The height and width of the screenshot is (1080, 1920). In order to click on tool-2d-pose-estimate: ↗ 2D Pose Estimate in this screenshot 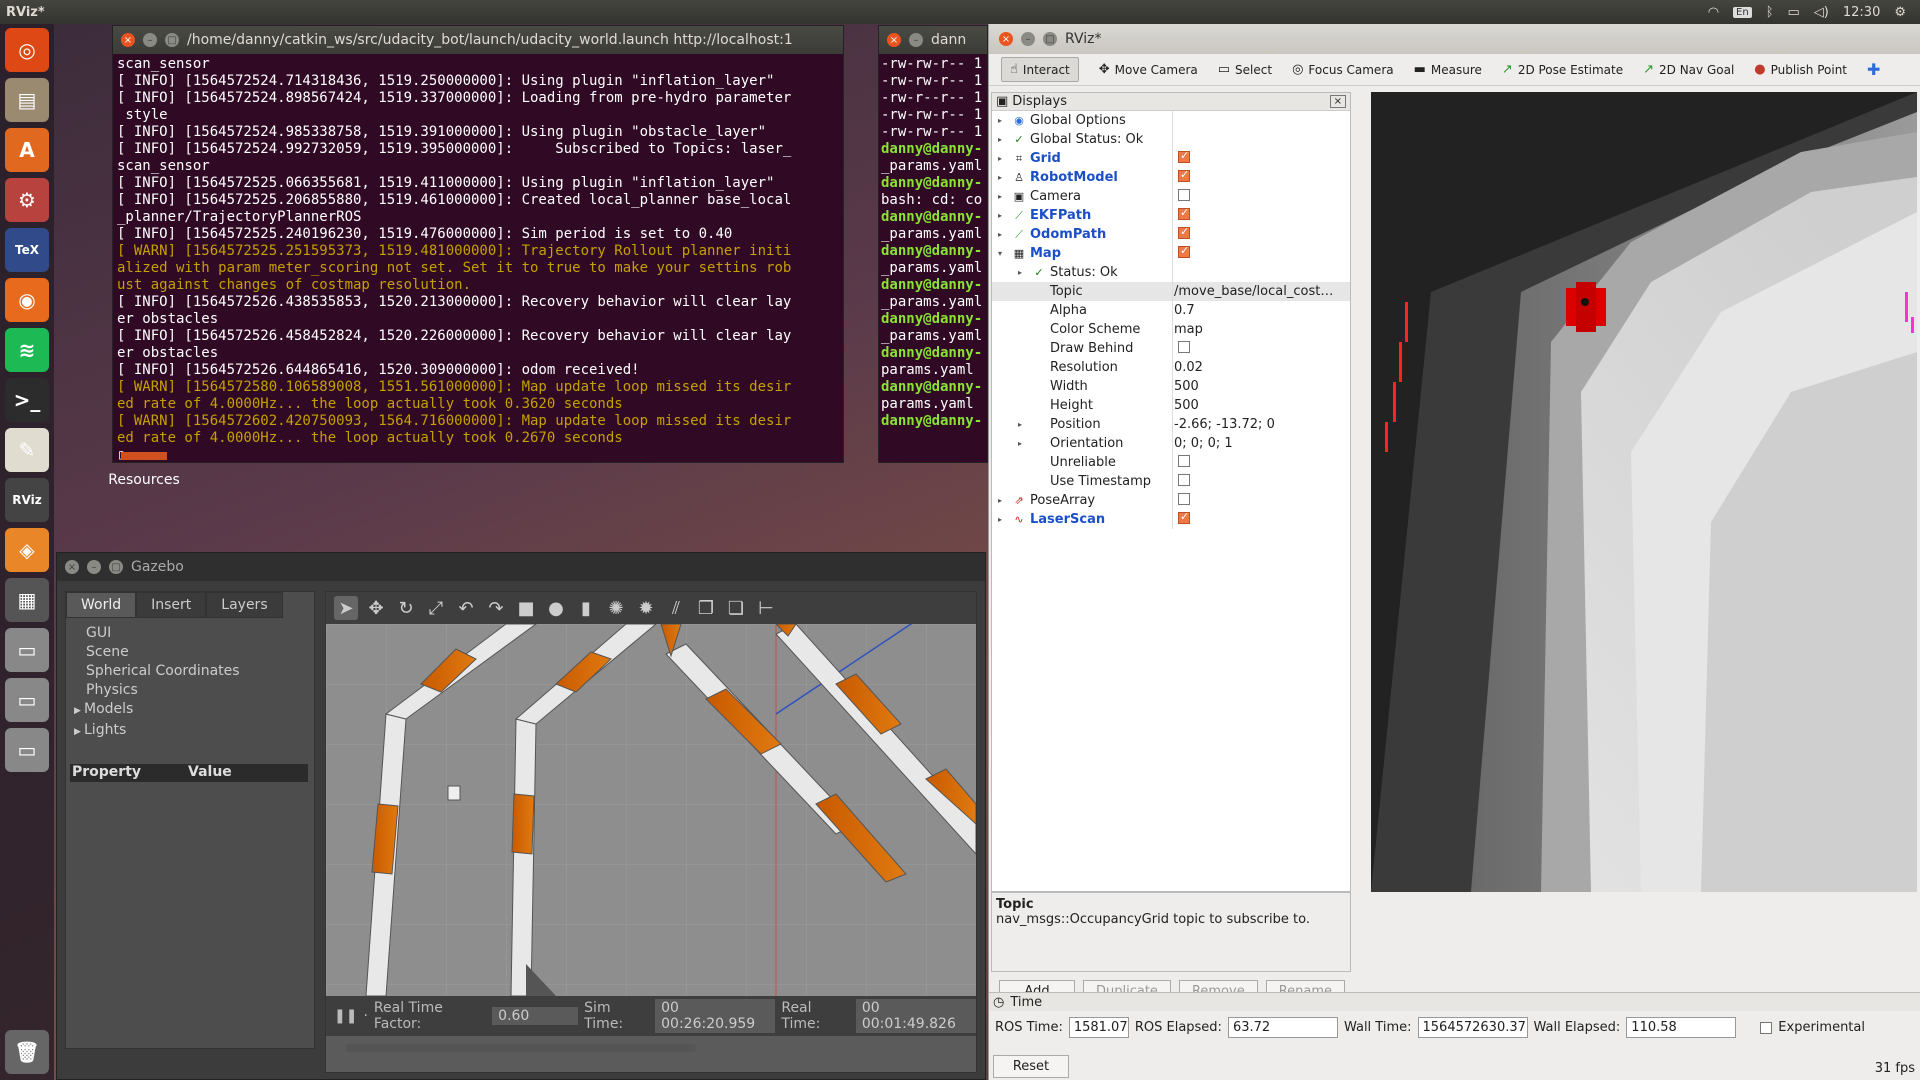, I will do `click(1562, 69)`.